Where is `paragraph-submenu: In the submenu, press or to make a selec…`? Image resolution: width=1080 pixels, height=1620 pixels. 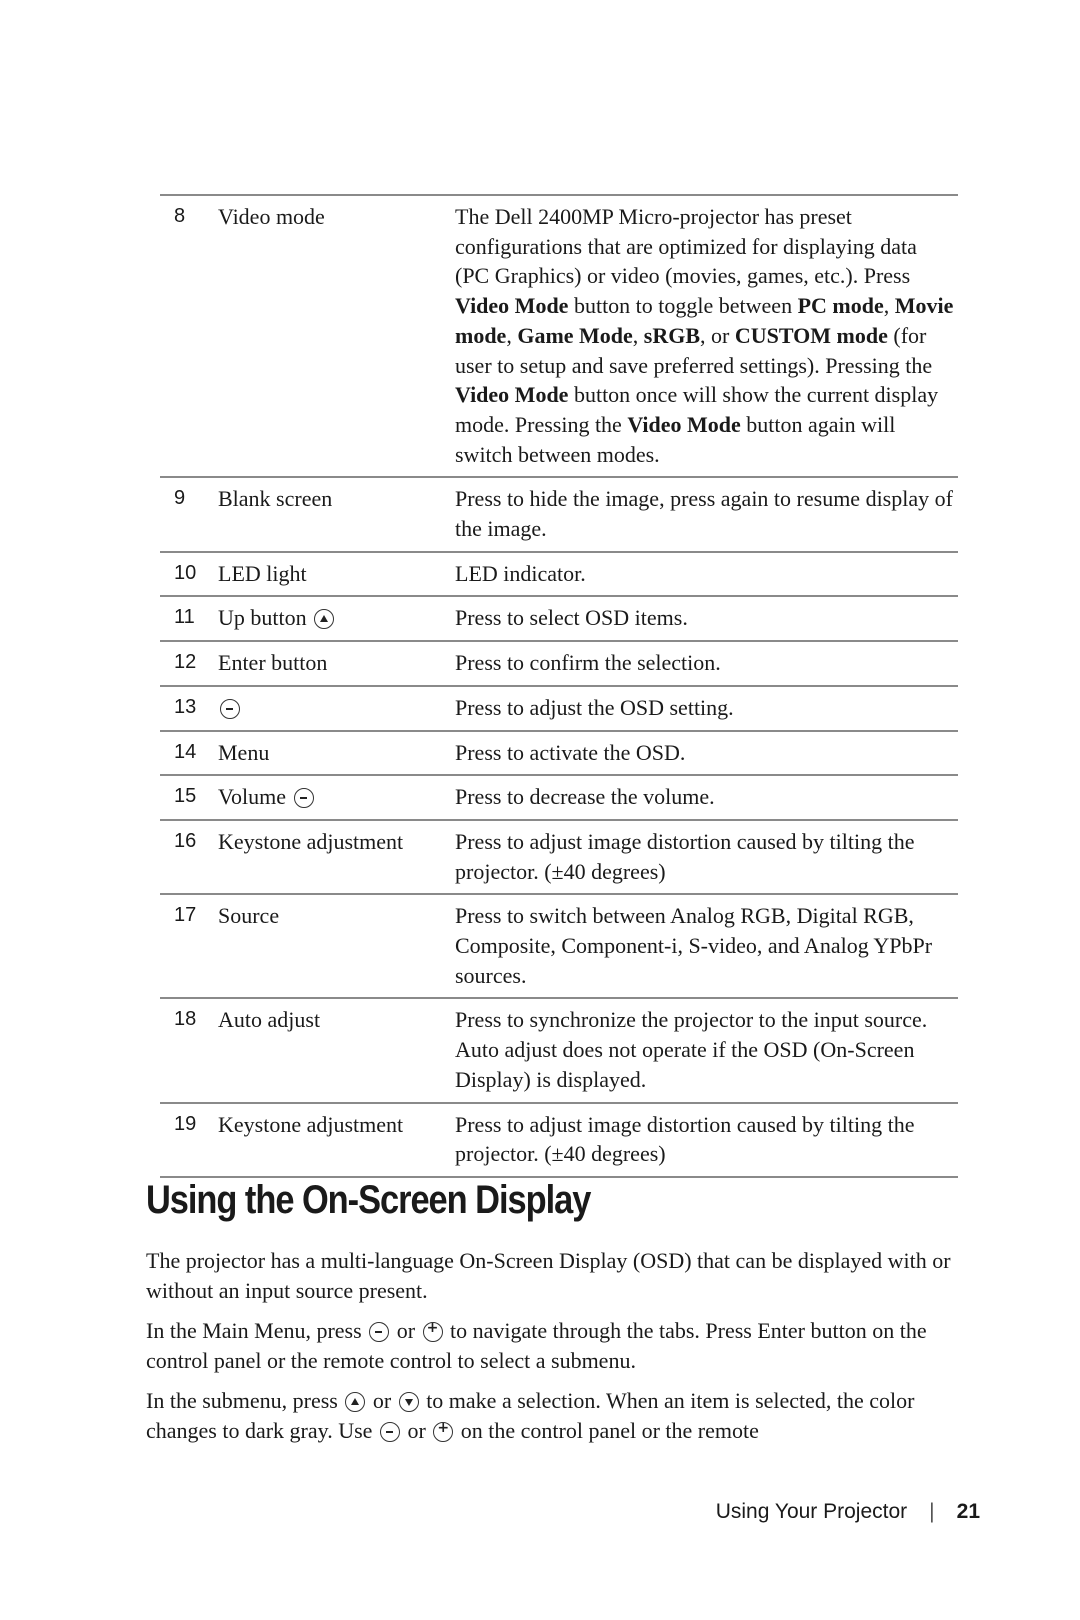
paragraph-submenu: In the submenu, press or to make a selec… is located at coordinates (561, 1415).